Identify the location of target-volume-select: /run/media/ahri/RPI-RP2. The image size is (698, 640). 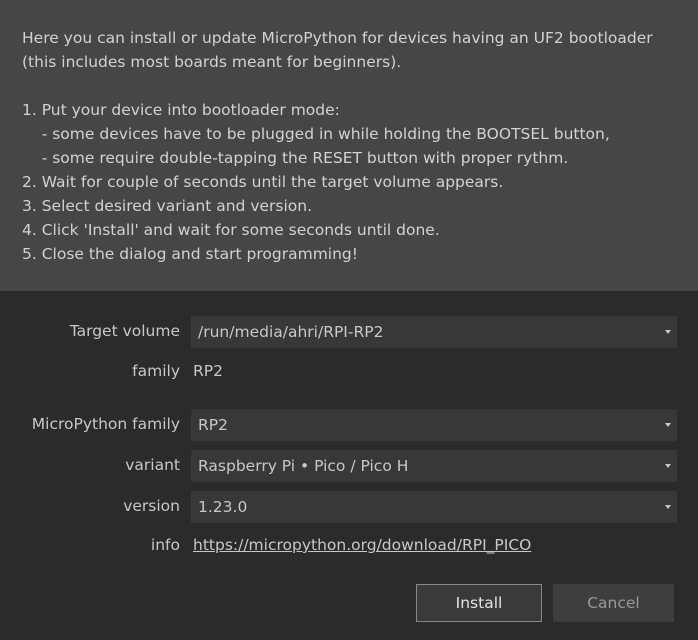
(434, 332).